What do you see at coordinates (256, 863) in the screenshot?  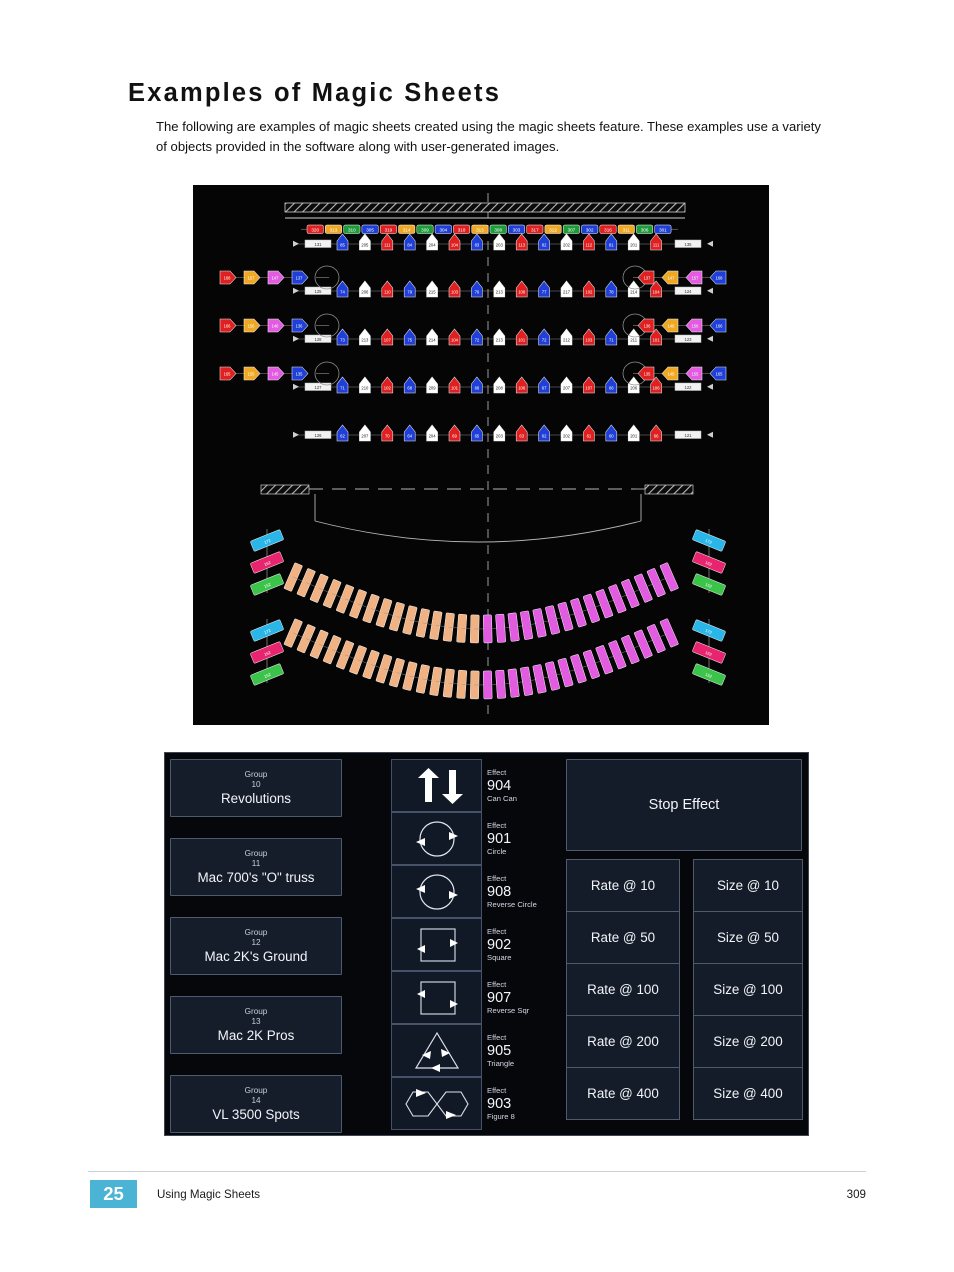 I see `group-number: 11` at bounding box center [256, 863].